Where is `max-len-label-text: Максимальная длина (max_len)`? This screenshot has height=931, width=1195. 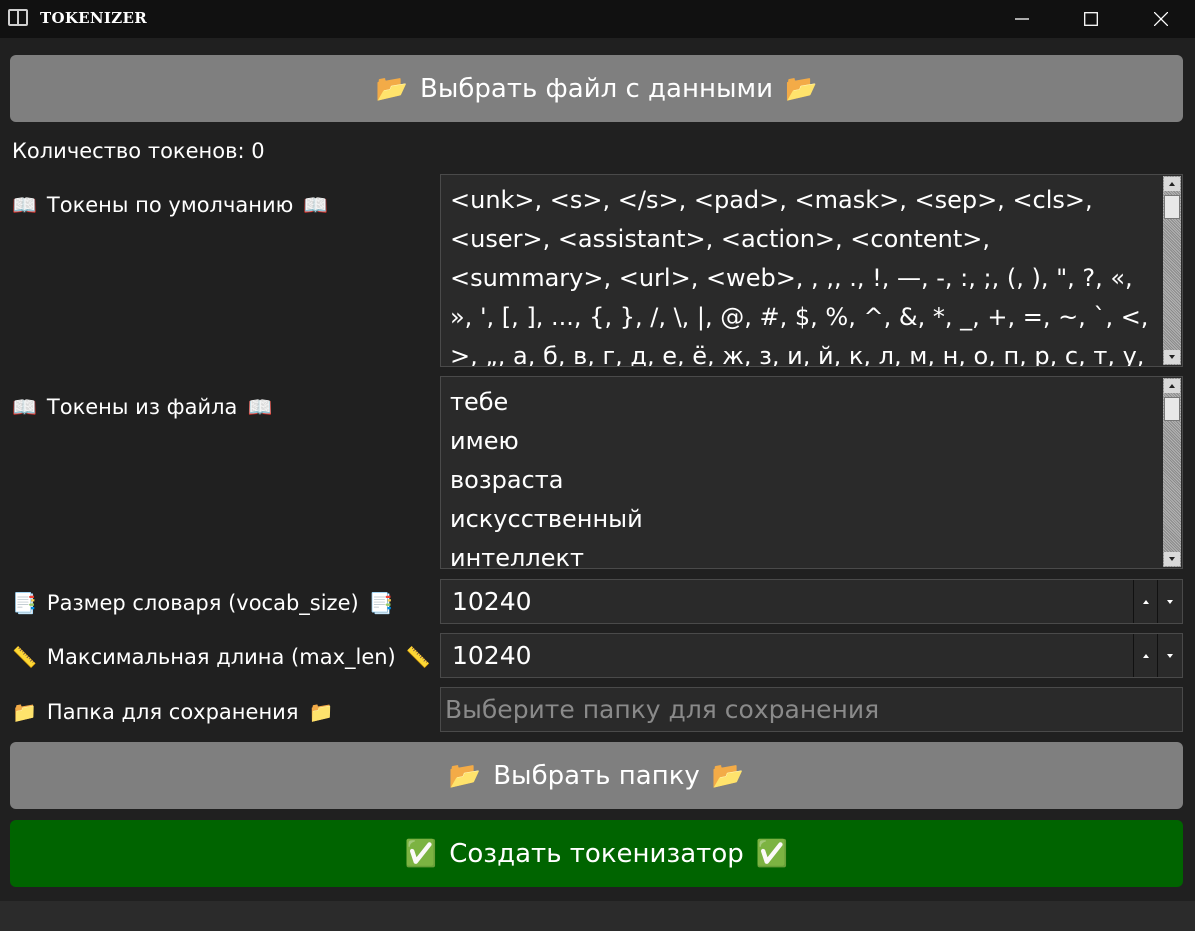
max-len-label-text: Максимальная длина (max_len) is located at coordinates (221, 657).